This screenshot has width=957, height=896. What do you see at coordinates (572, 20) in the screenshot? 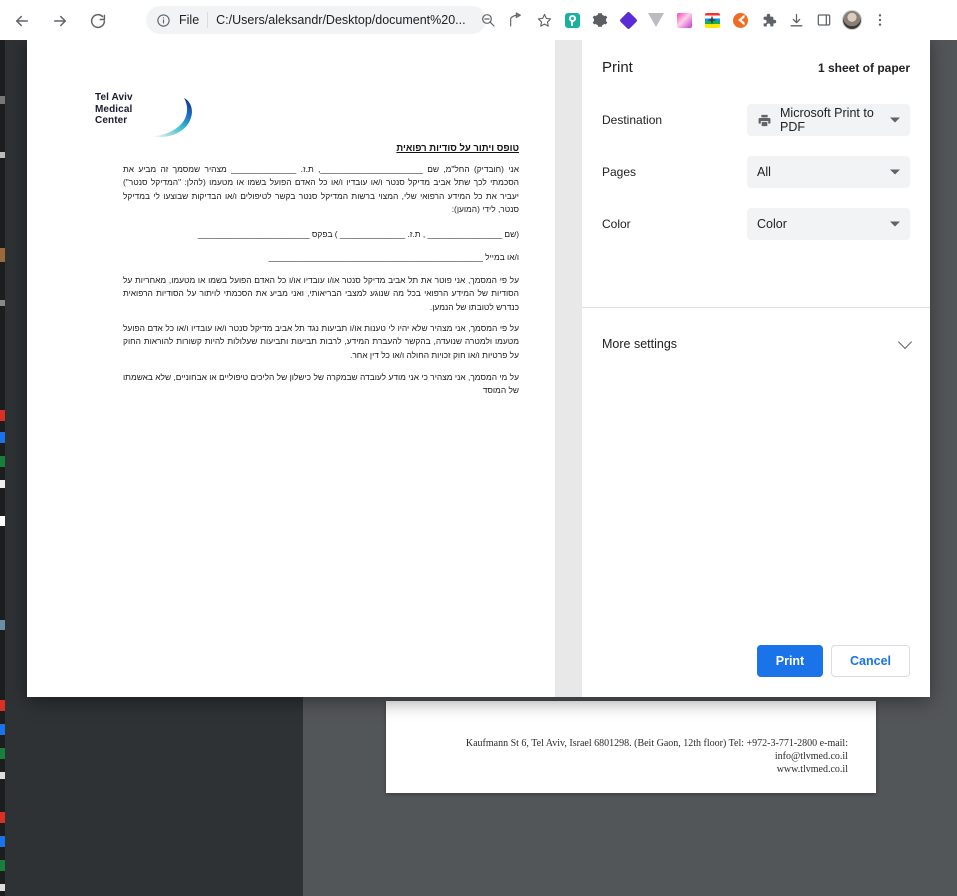
I see `extension-teal-icon` at bounding box center [572, 20].